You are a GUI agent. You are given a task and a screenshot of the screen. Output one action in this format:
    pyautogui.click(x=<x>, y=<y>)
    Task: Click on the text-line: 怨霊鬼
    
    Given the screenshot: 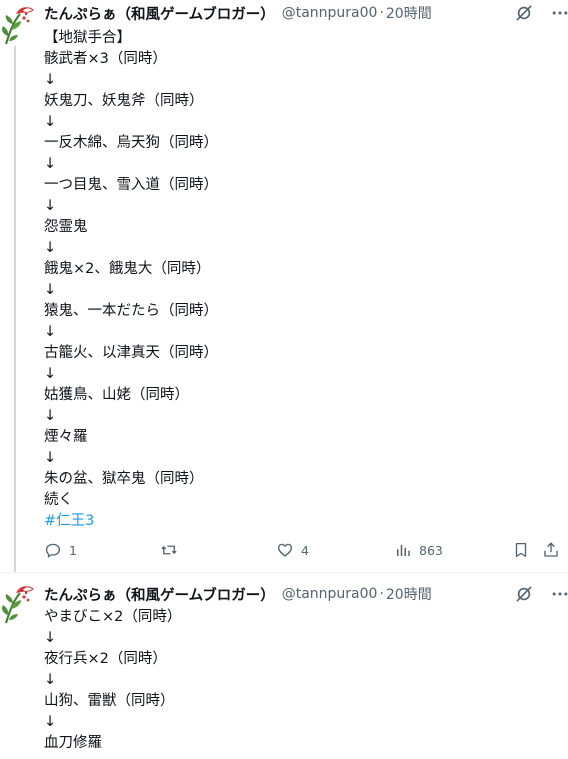 What is the action you would take?
    pyautogui.click(x=66, y=227)
    